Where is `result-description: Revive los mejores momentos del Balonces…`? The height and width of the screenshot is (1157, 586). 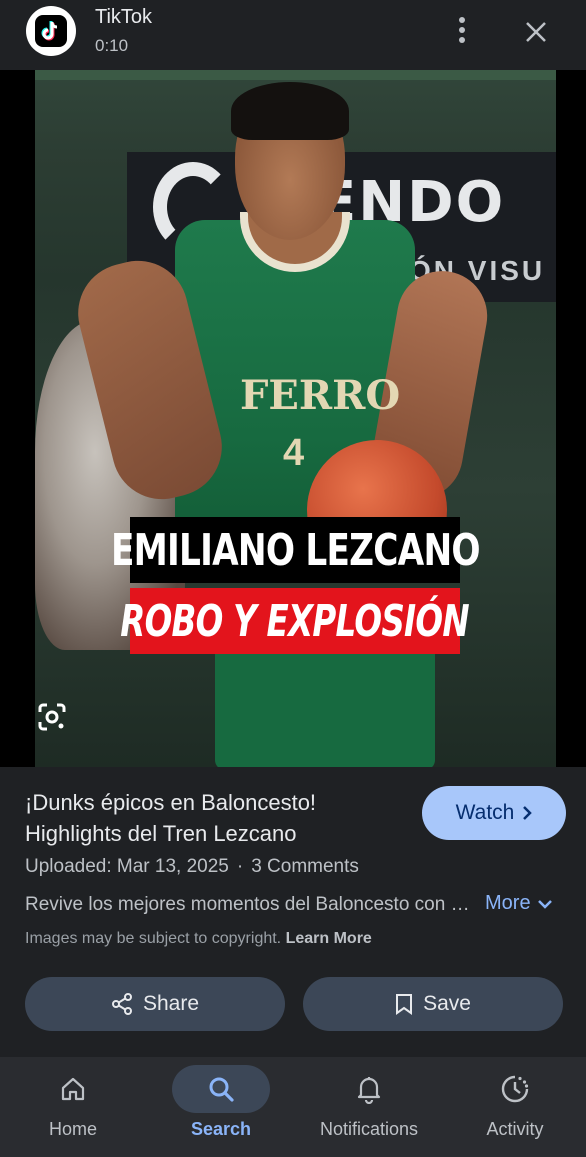
result-description: Revive los mejores momentos del Balonces… is located at coordinates (252, 904).